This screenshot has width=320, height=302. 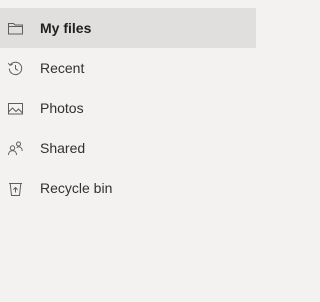 I want to click on sidebar-item-recycle-bin: Recycle bin, so click(x=128, y=188).